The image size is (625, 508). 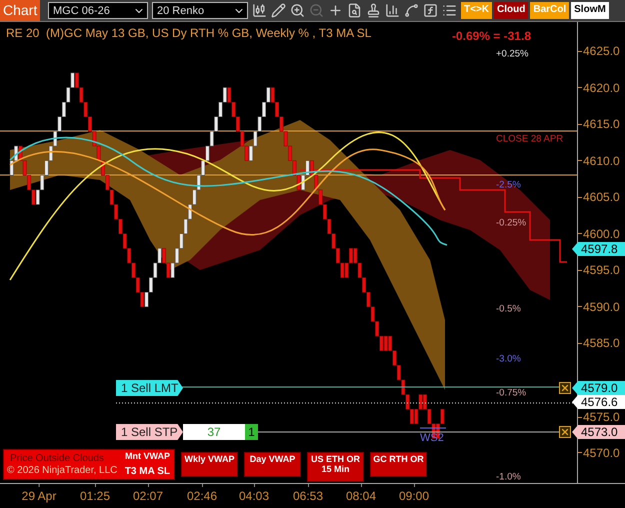 What do you see at coordinates (98, 10) in the screenshot?
I see `instrument-dropdown: MGC 06-26` at bounding box center [98, 10].